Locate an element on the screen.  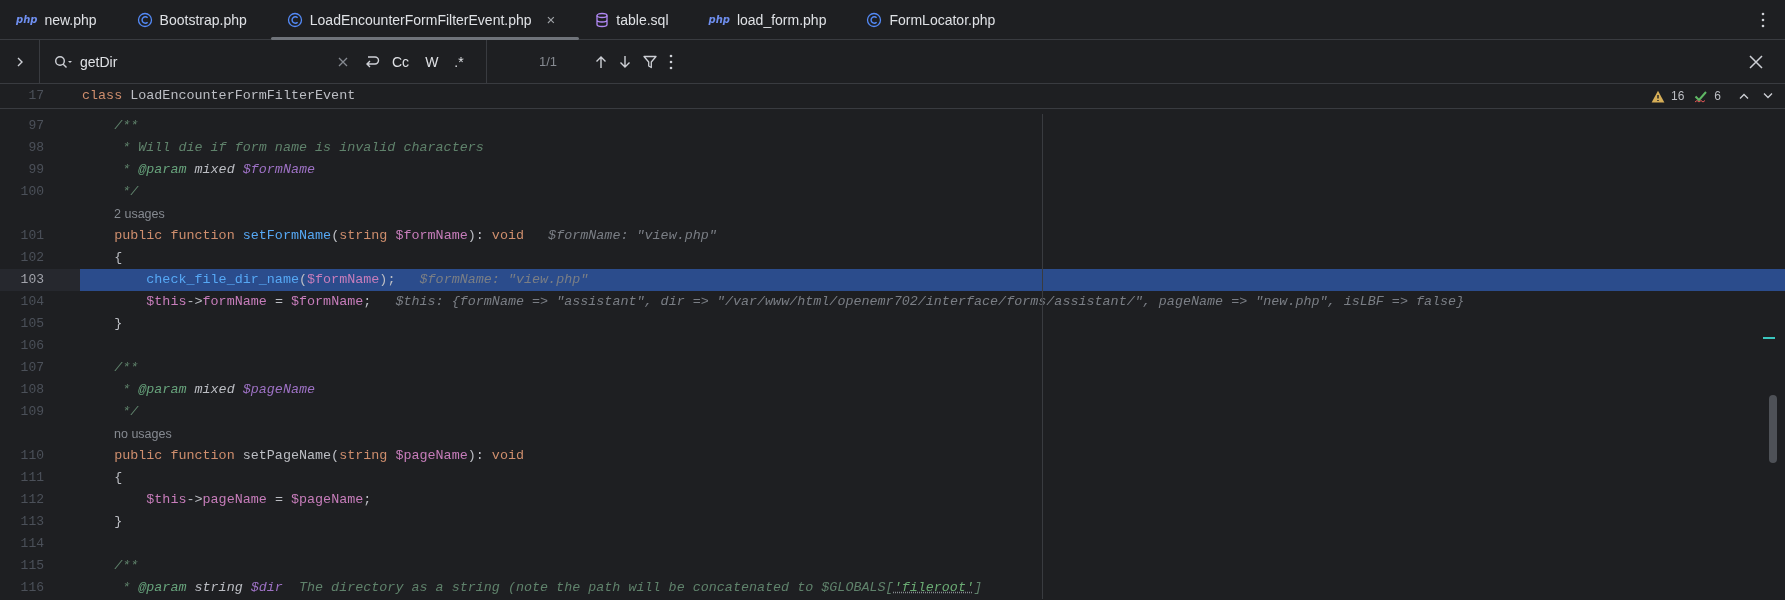
code-line: $this->pageName = $pageName; is located at coordinates (259, 500).